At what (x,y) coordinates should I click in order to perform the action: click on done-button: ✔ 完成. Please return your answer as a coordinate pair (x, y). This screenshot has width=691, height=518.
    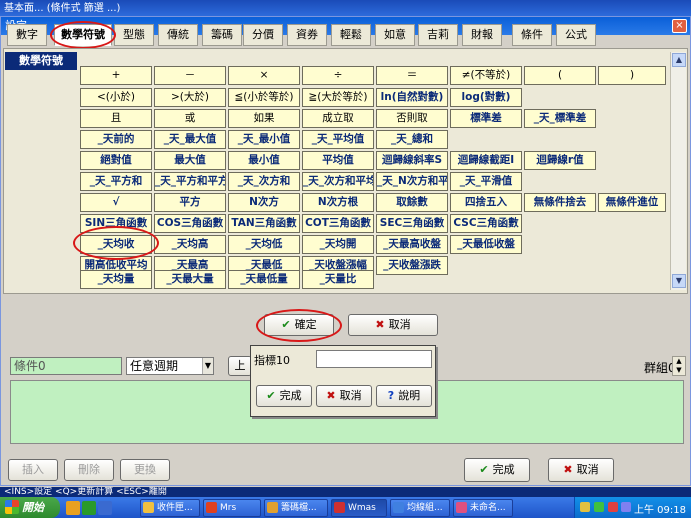
    Looking at the image, I should click on (497, 470).